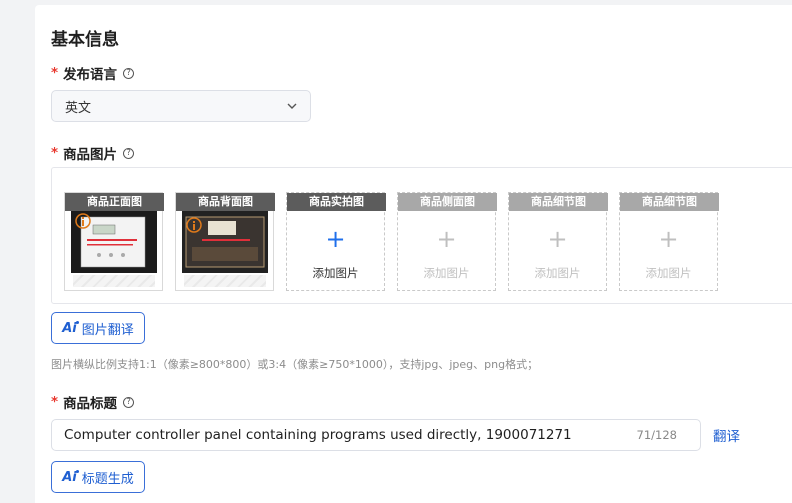  What do you see at coordinates (336, 202) in the screenshot?
I see `image-slot-tag: 商品实拍图` at bounding box center [336, 202].